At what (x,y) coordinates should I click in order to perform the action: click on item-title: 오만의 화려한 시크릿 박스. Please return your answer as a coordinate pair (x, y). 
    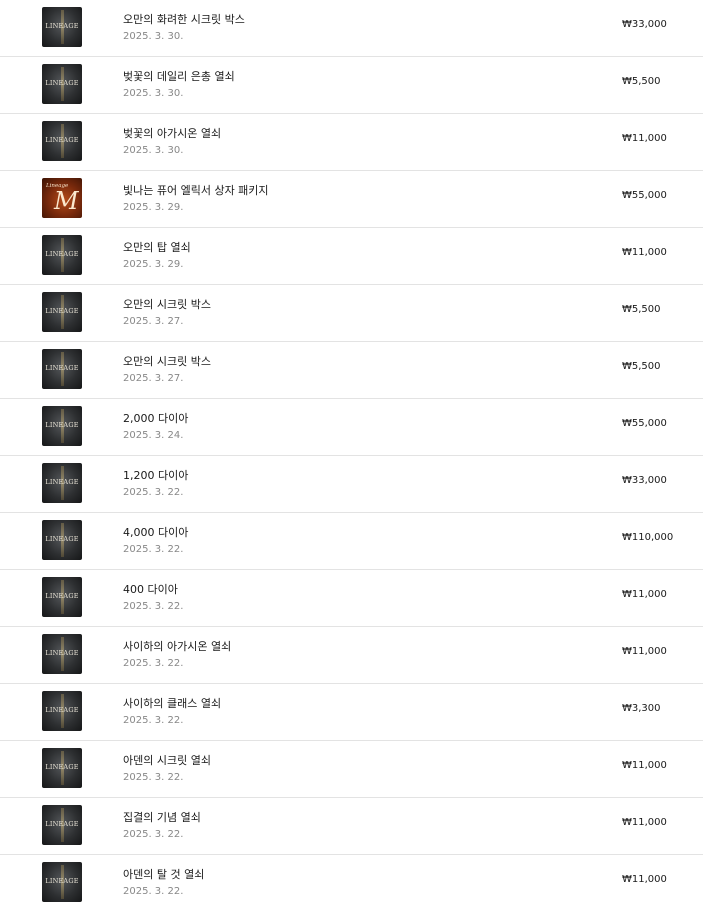
    Looking at the image, I should click on (184, 19).